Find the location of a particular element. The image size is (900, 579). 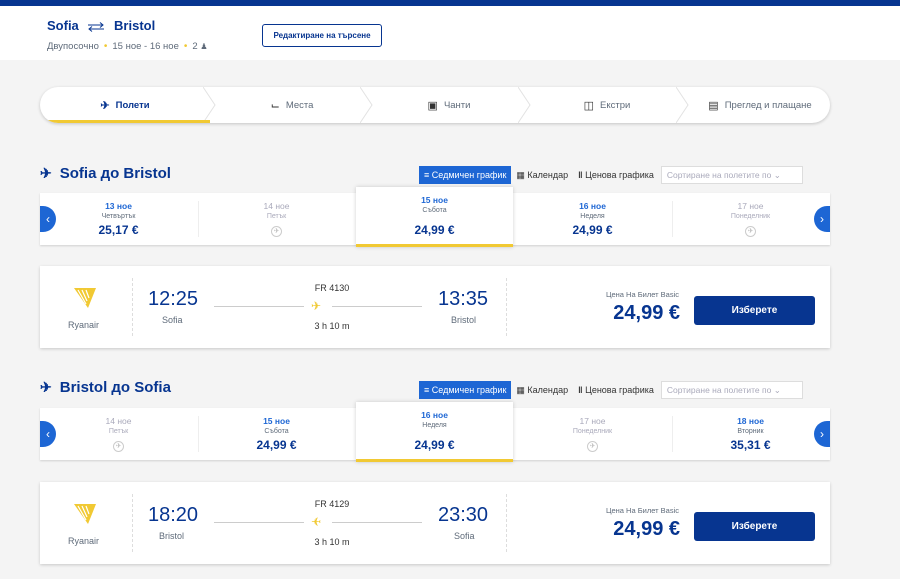

trip-details: Двупосочно • 15 ное - 16 ное • 2 ♟ is located at coordinates (127, 46).